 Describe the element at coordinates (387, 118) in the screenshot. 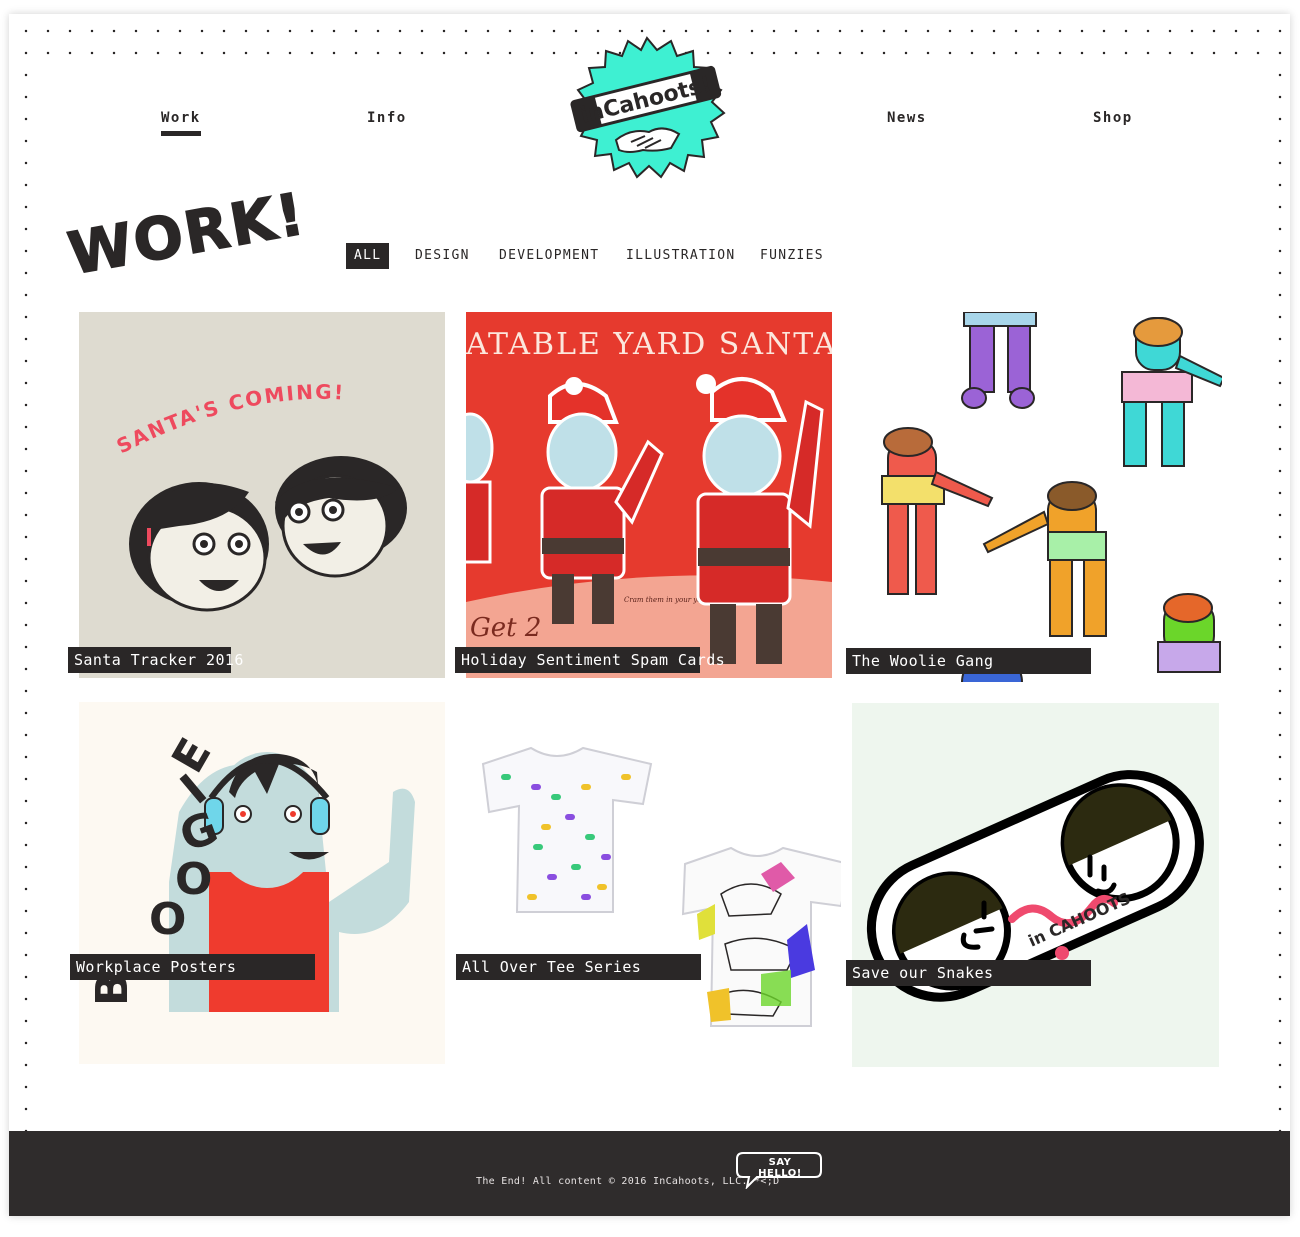

I see `nav-info: Info` at that location.